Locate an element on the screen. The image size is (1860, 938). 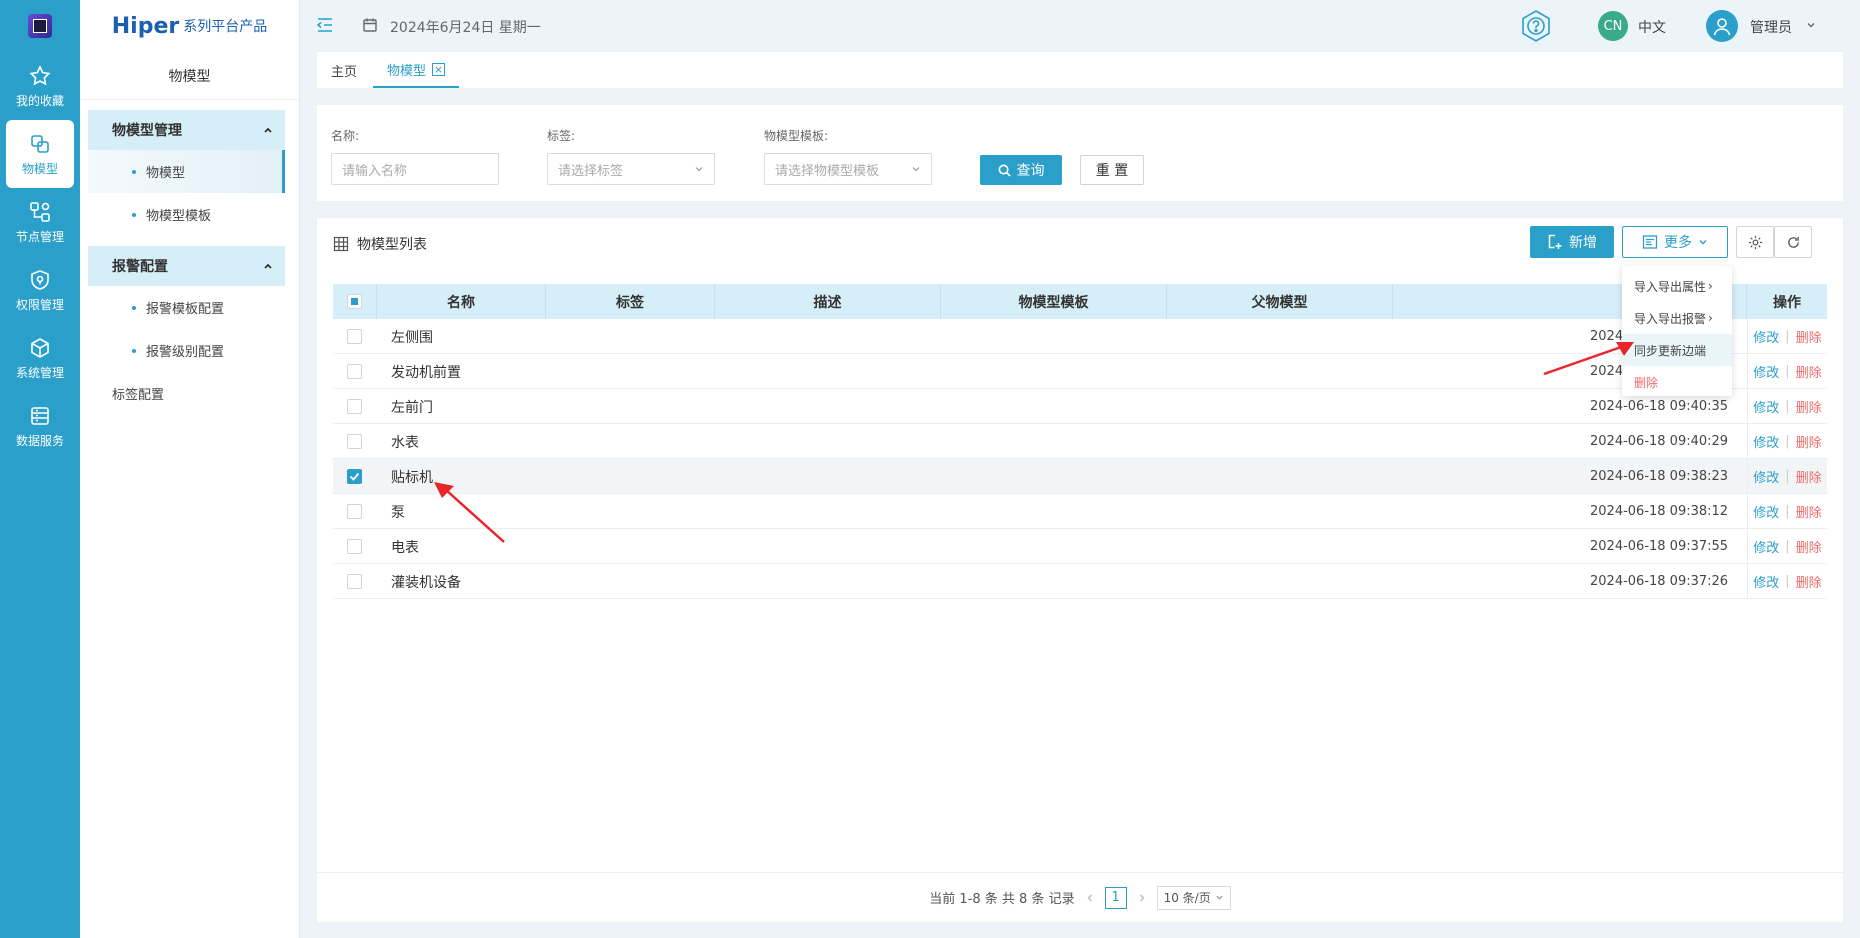
menu-item-model: 物模型 is located at coordinates (186, 171).